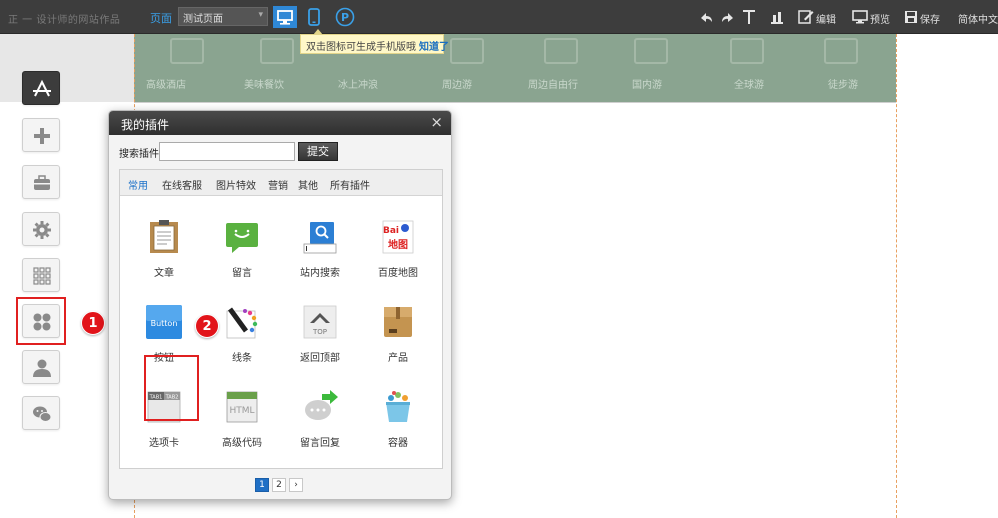  What do you see at coordinates (350, 184) in the screenshot?
I see `tab-all-plugins: 所有插件` at bounding box center [350, 184].